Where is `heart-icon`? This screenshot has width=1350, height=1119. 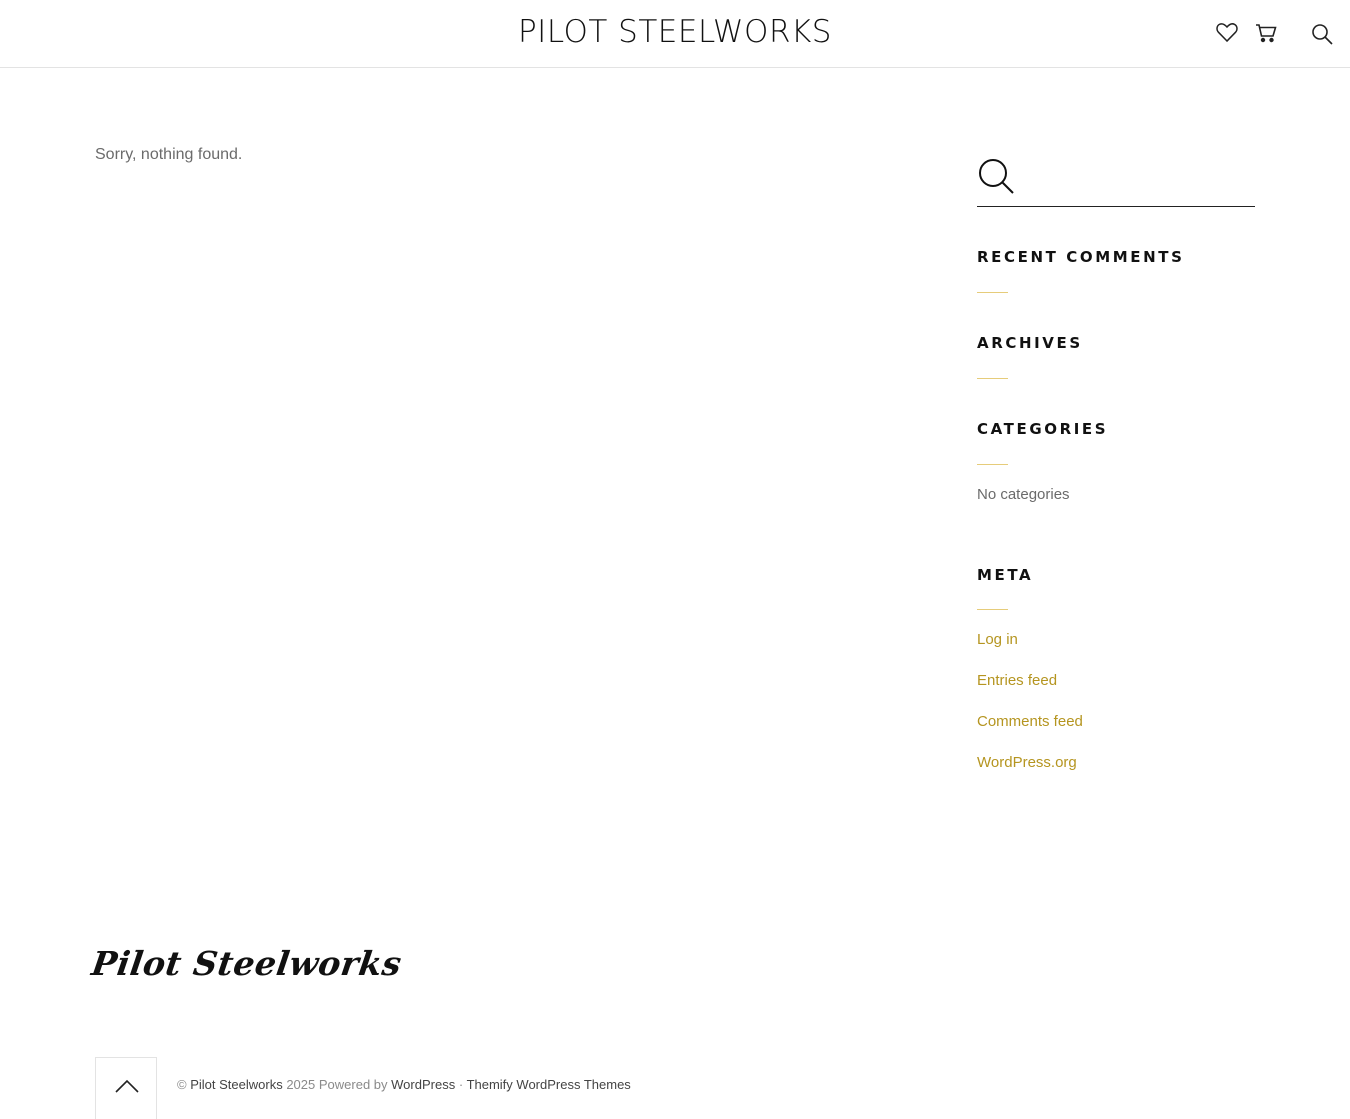
heart-icon is located at coordinates (1227, 32).